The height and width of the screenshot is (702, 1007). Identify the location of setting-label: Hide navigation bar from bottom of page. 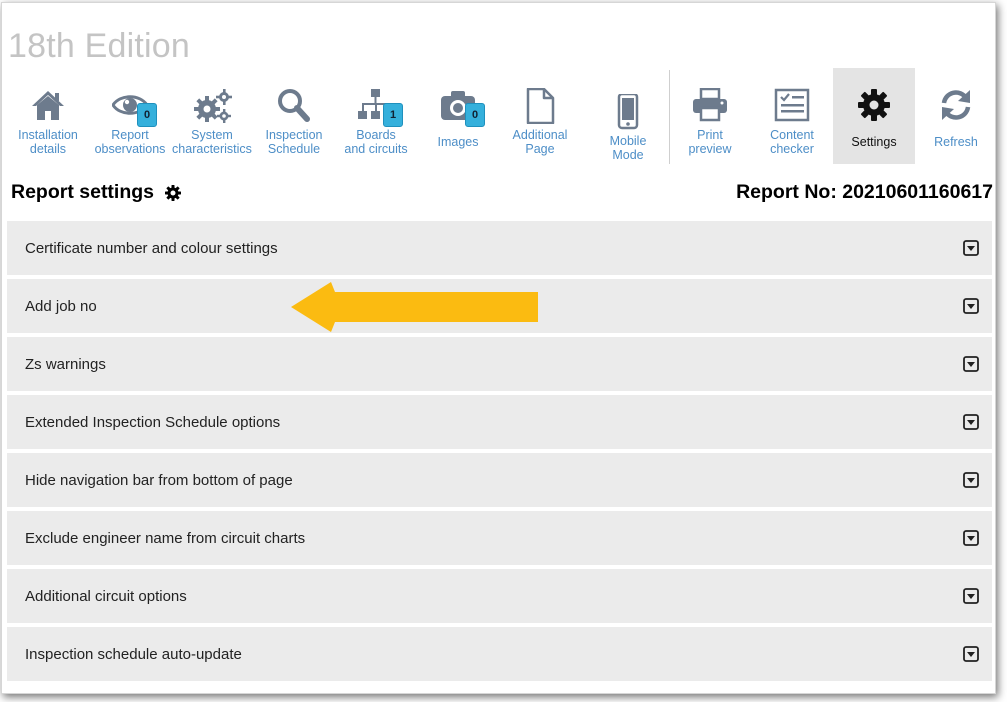
(159, 480).